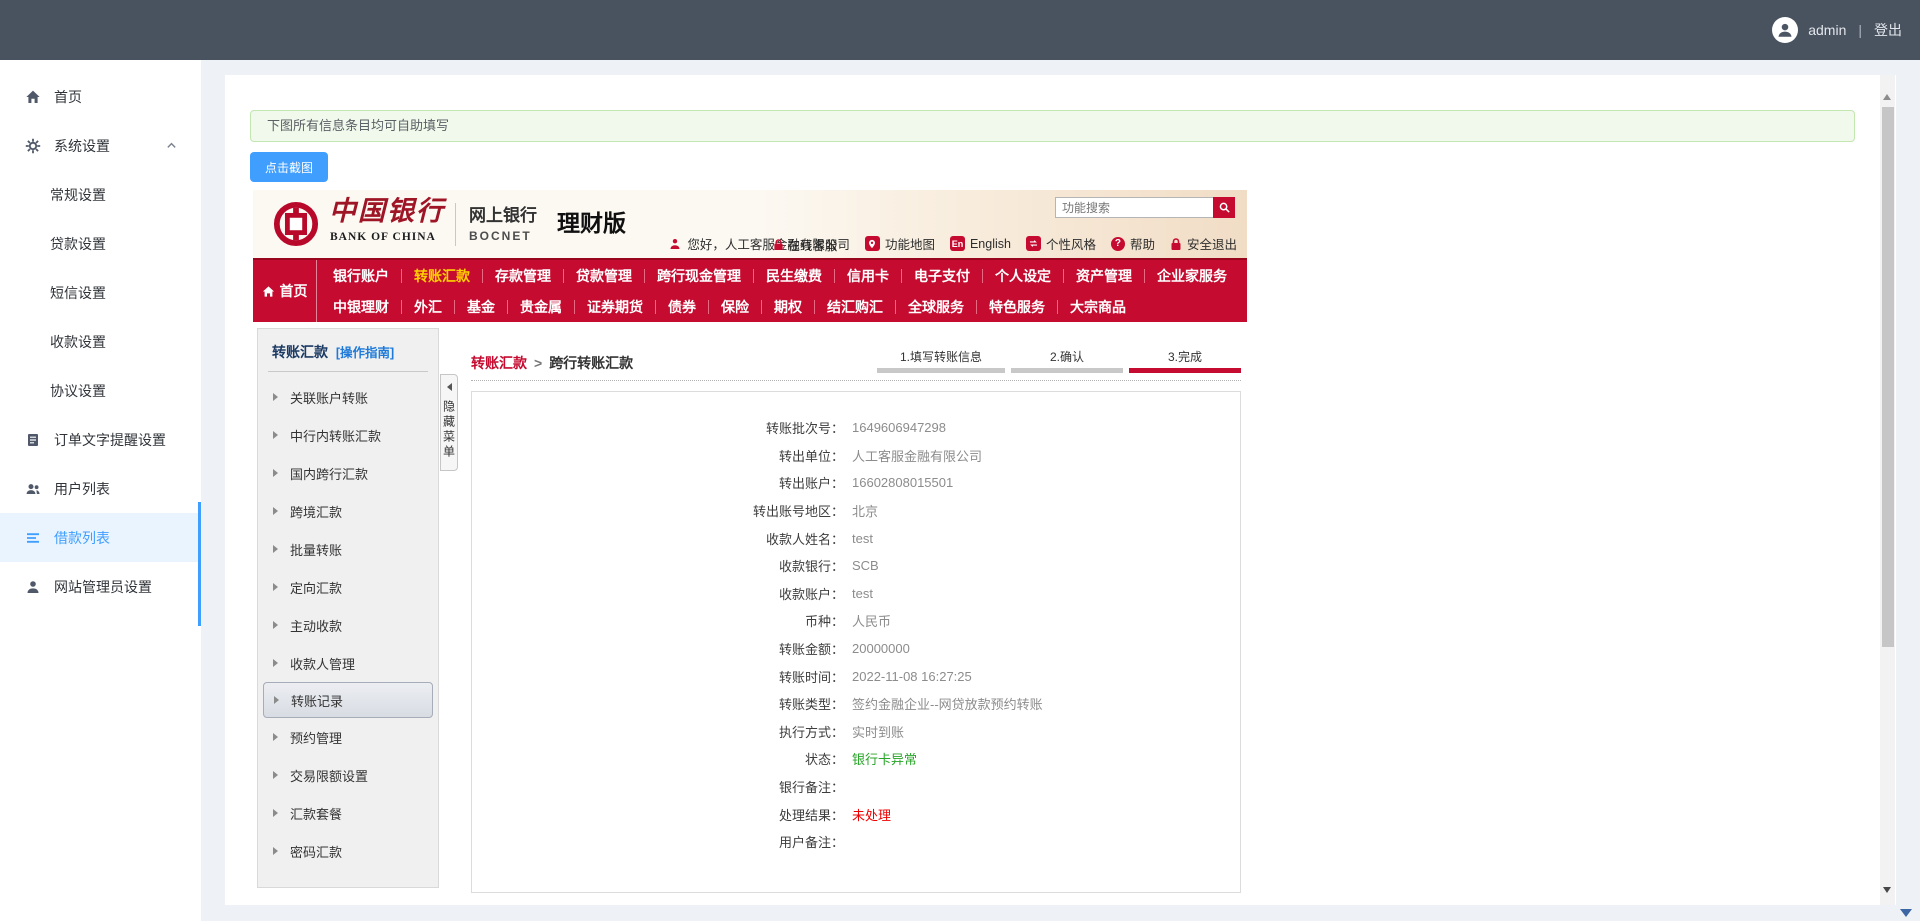  What do you see at coordinates (1887, 890) in the screenshot?
I see `scroll-down-arrow` at bounding box center [1887, 890].